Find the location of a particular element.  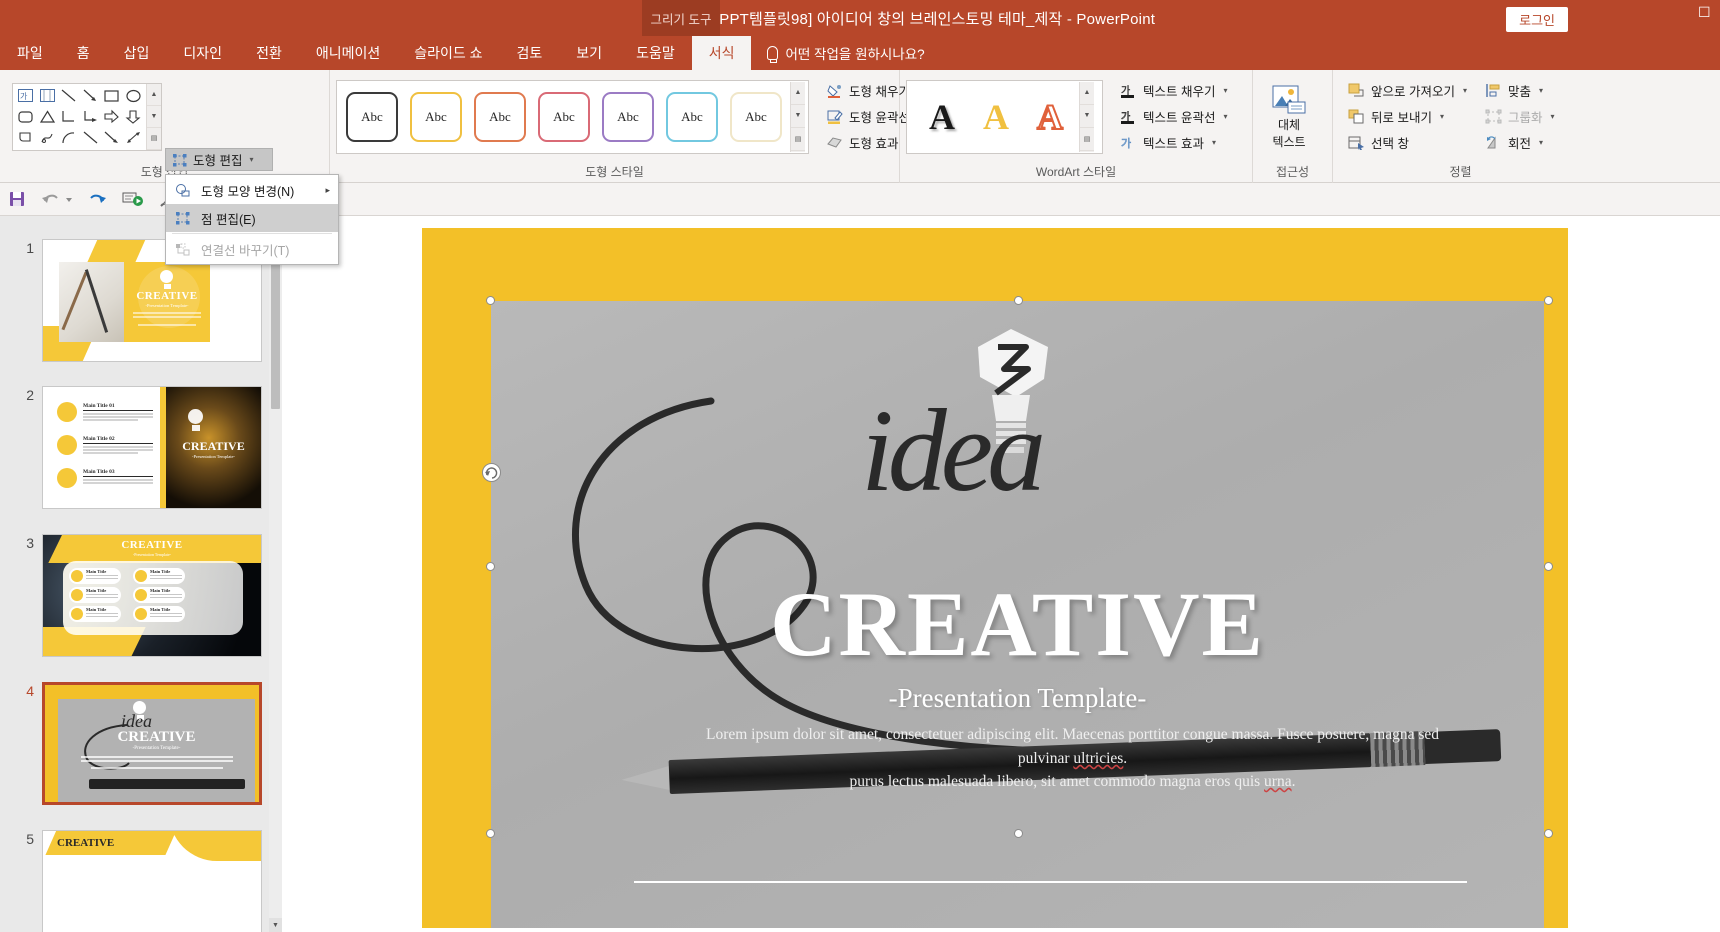

tab-help: 도움말 is located at coordinates (655, 53).